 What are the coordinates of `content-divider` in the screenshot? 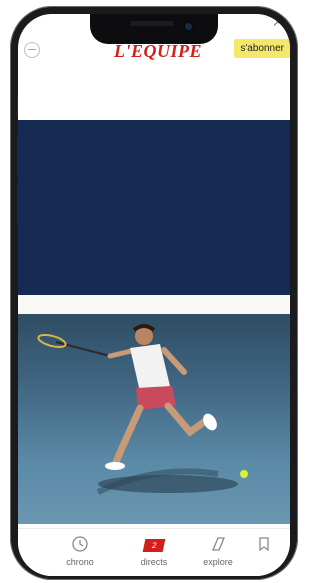 It's located at (154, 304).